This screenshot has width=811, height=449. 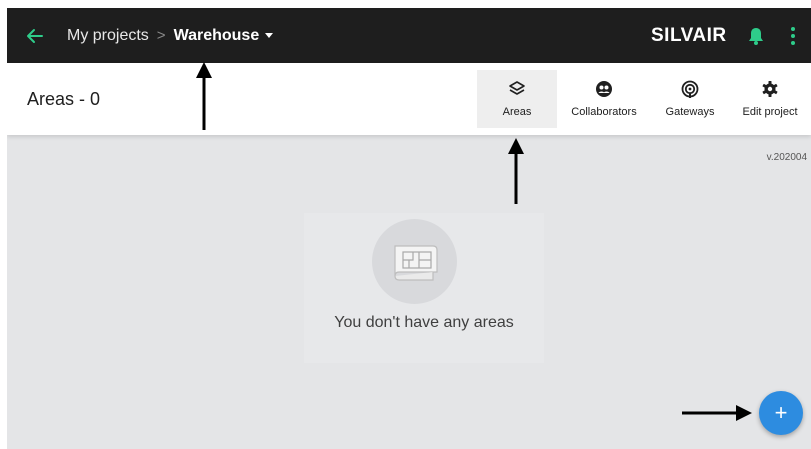 What do you see at coordinates (770, 112) in the screenshot?
I see `tab-label: Edit project` at bounding box center [770, 112].